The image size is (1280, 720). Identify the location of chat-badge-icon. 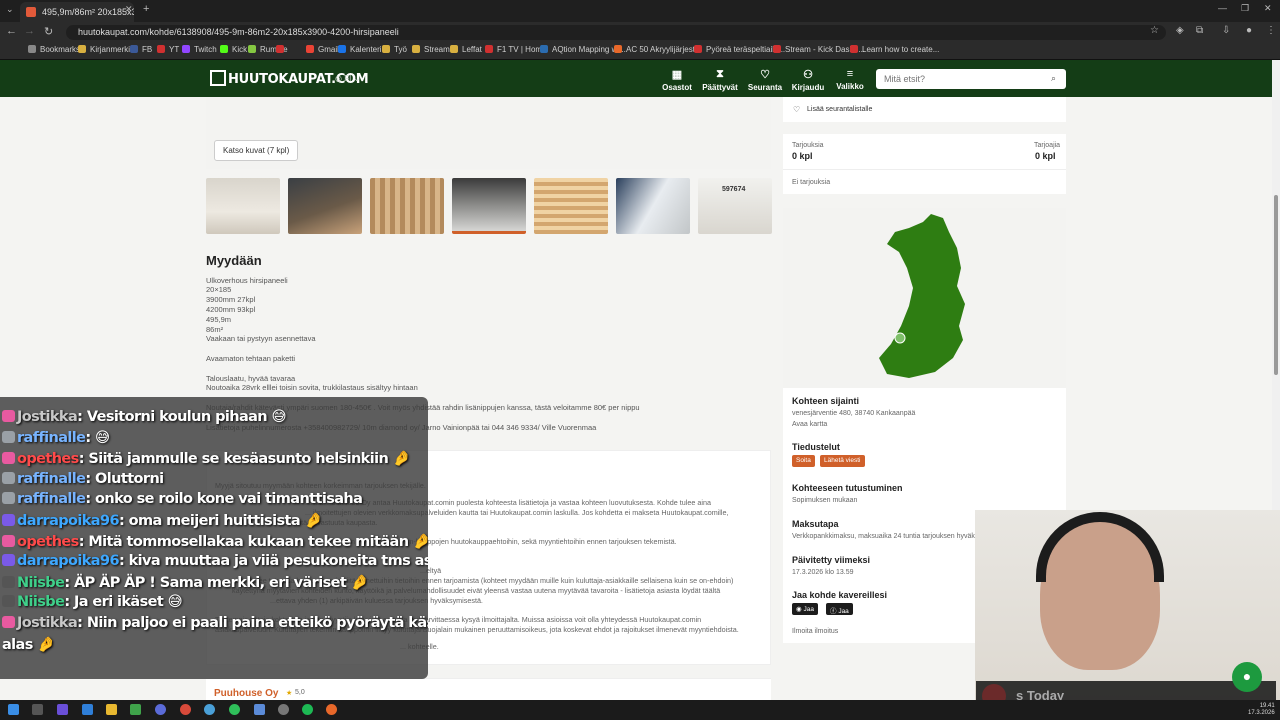
(8, 416).